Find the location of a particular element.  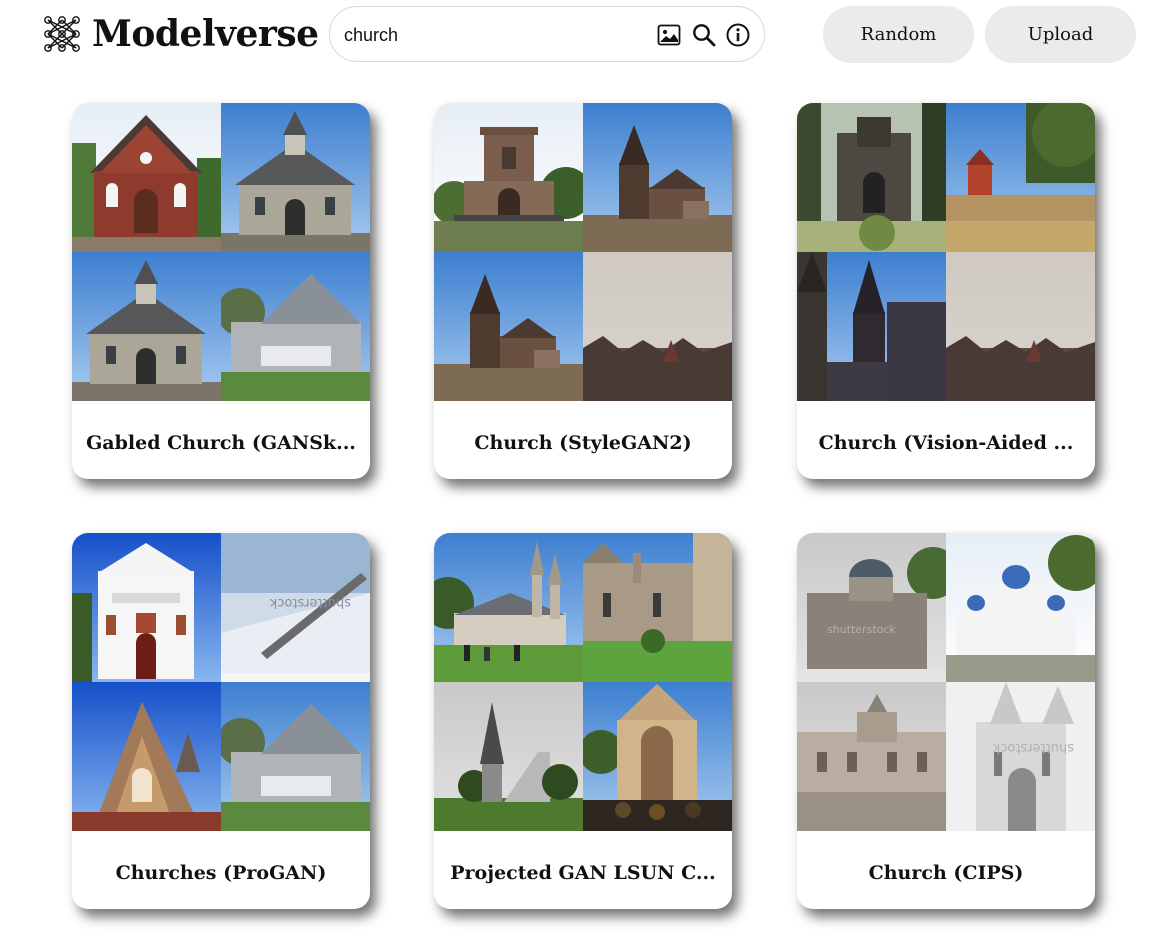

app-title: Modelverse is located at coordinates (205, 34).